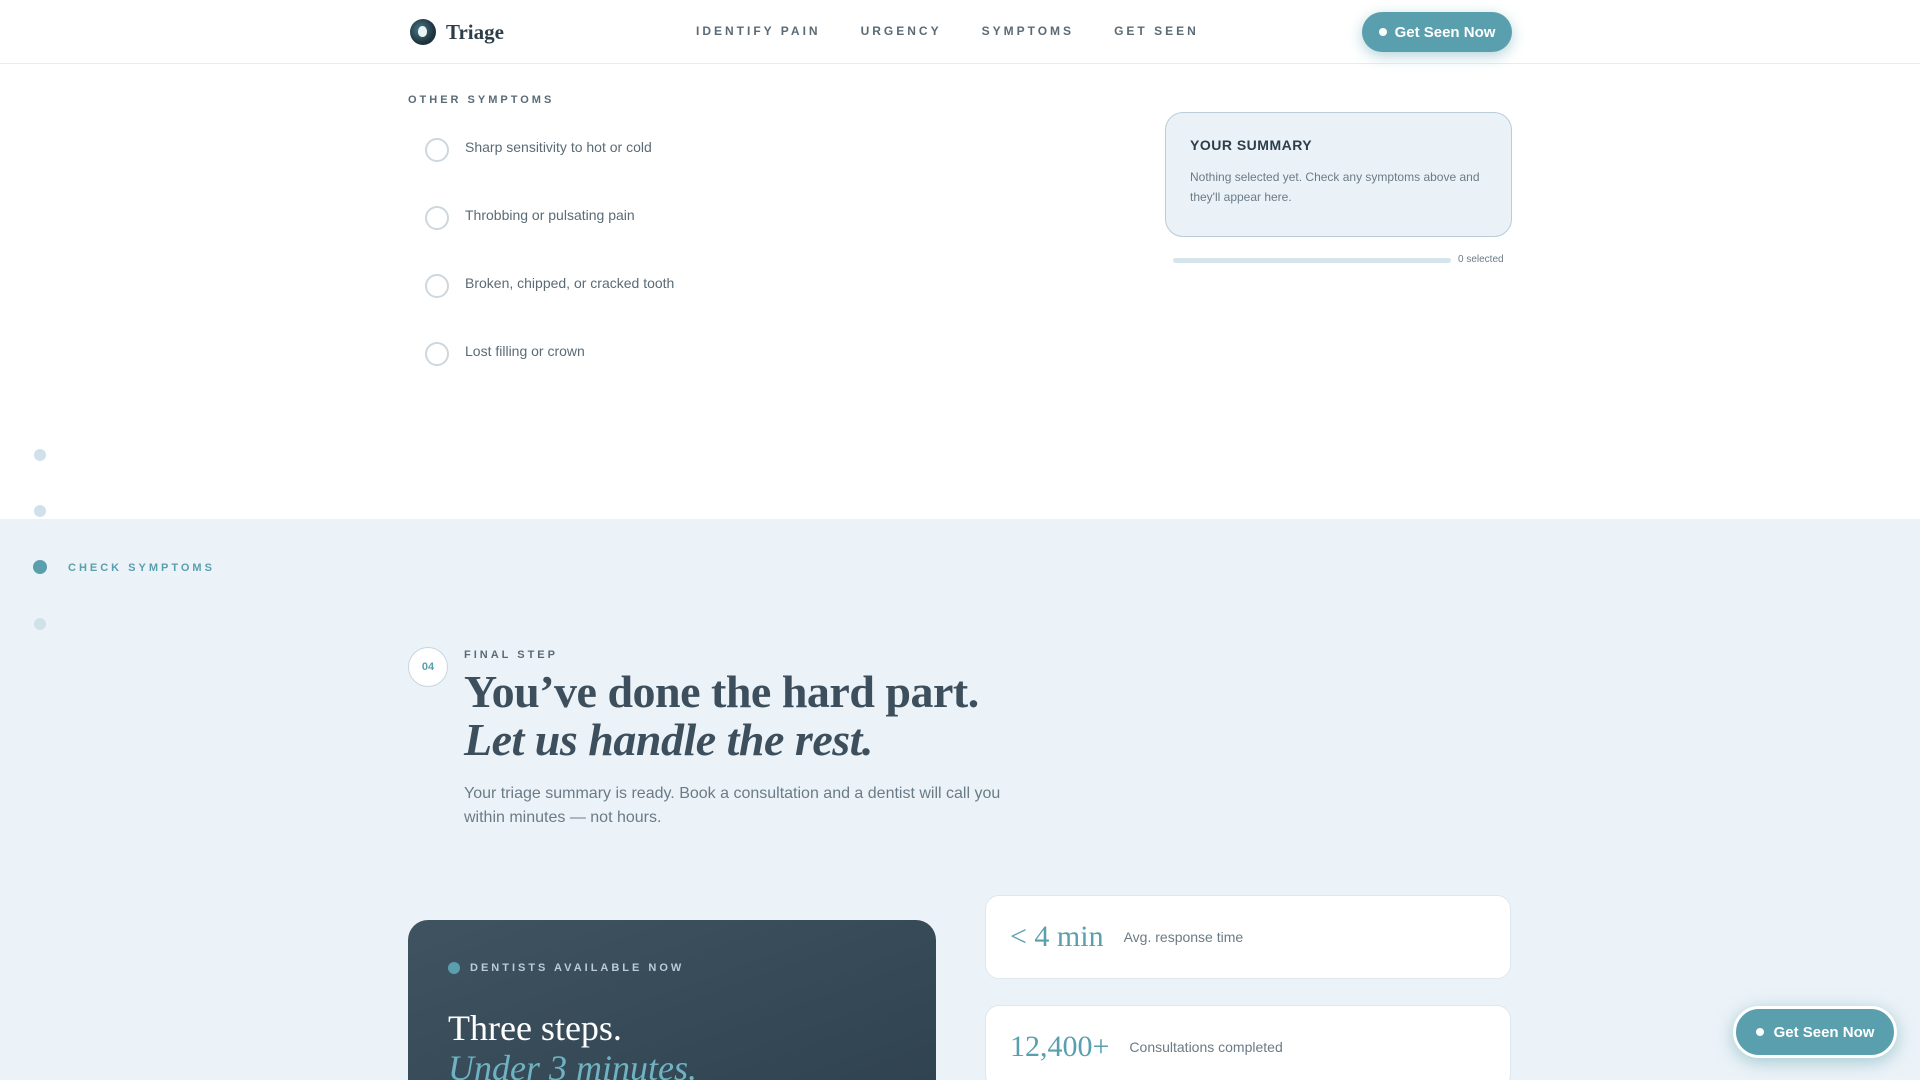 The width and height of the screenshot is (1920, 1080). What do you see at coordinates (535, 1028) in the screenshot?
I see `availability-title: Three steps.` at bounding box center [535, 1028].